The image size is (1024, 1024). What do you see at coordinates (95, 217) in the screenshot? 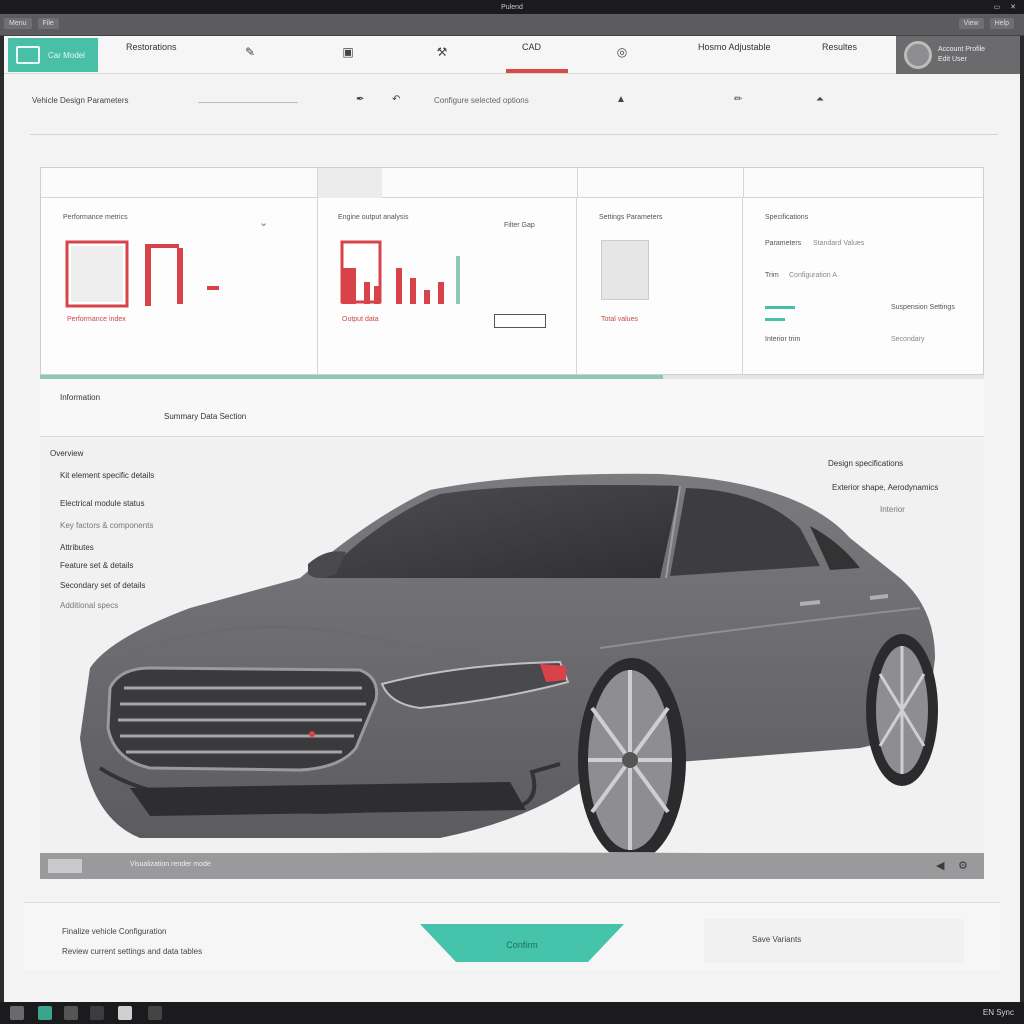
I see `panel-title: Performance metrics` at bounding box center [95, 217].